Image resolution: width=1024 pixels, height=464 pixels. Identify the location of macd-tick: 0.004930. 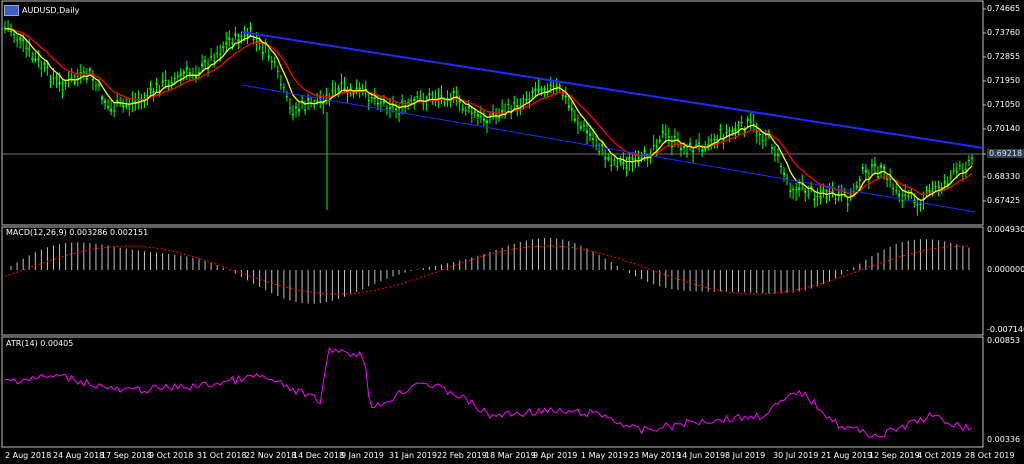
(1005, 229).